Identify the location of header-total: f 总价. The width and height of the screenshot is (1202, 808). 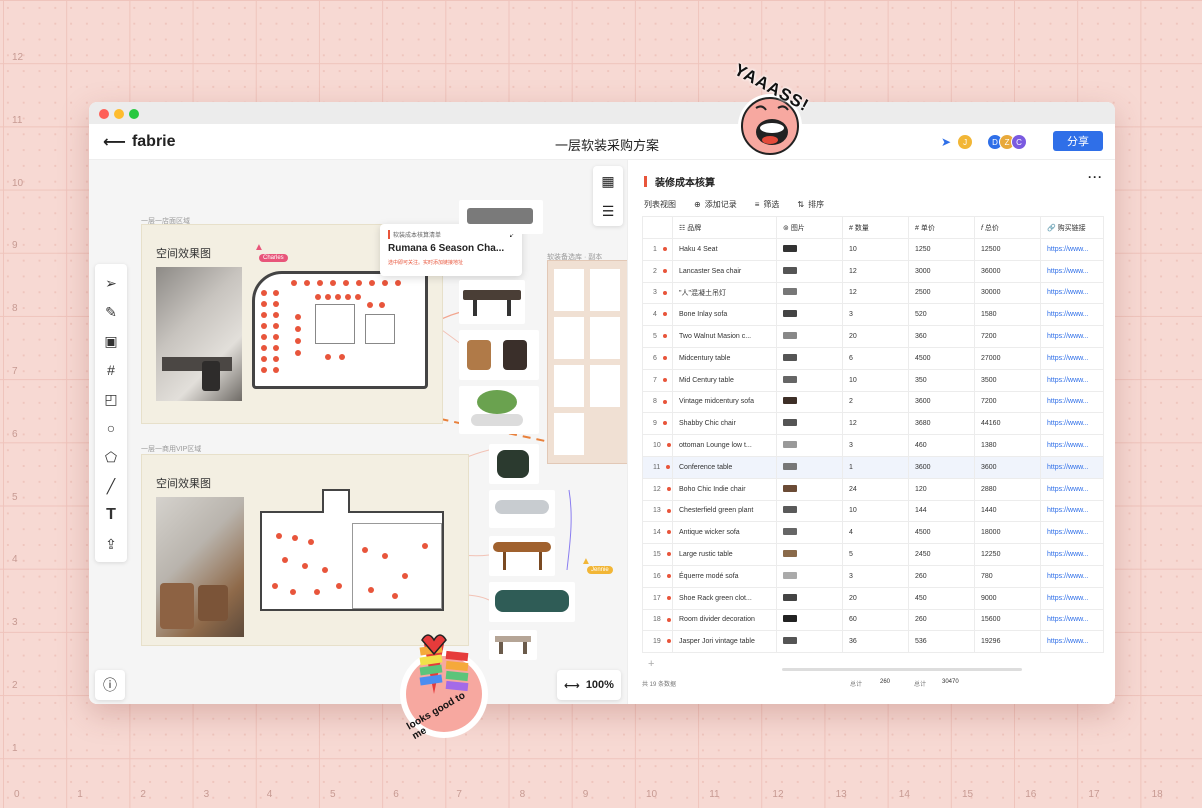
(1007, 227).